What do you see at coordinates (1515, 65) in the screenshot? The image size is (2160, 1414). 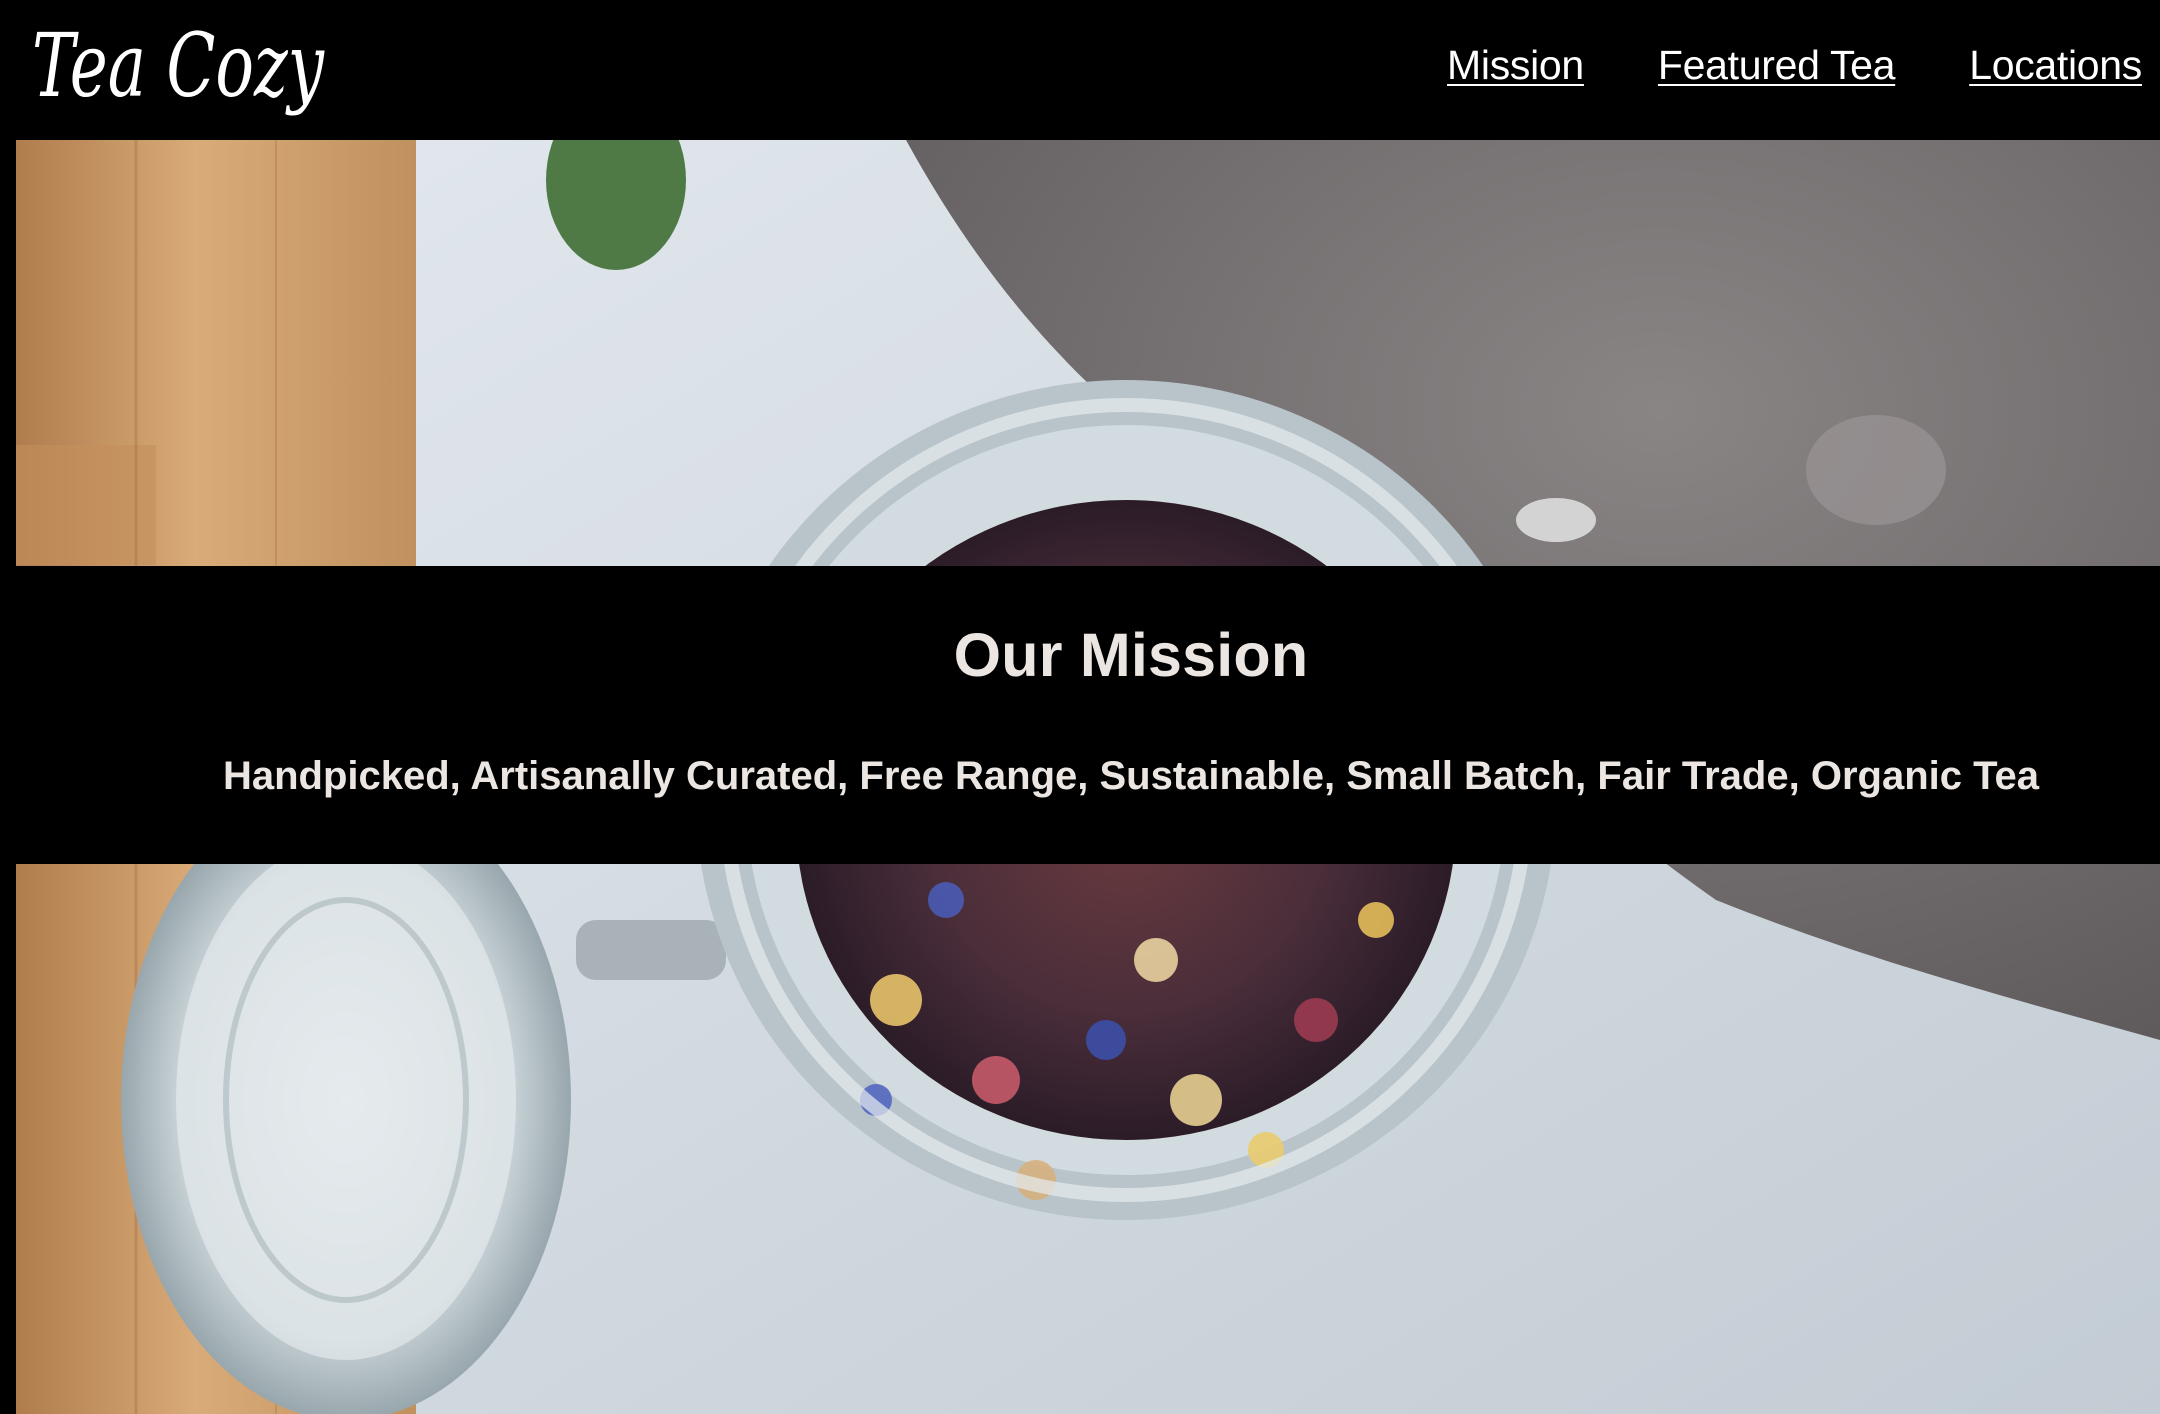 I see `nav-link-mission: Mission` at bounding box center [1515, 65].